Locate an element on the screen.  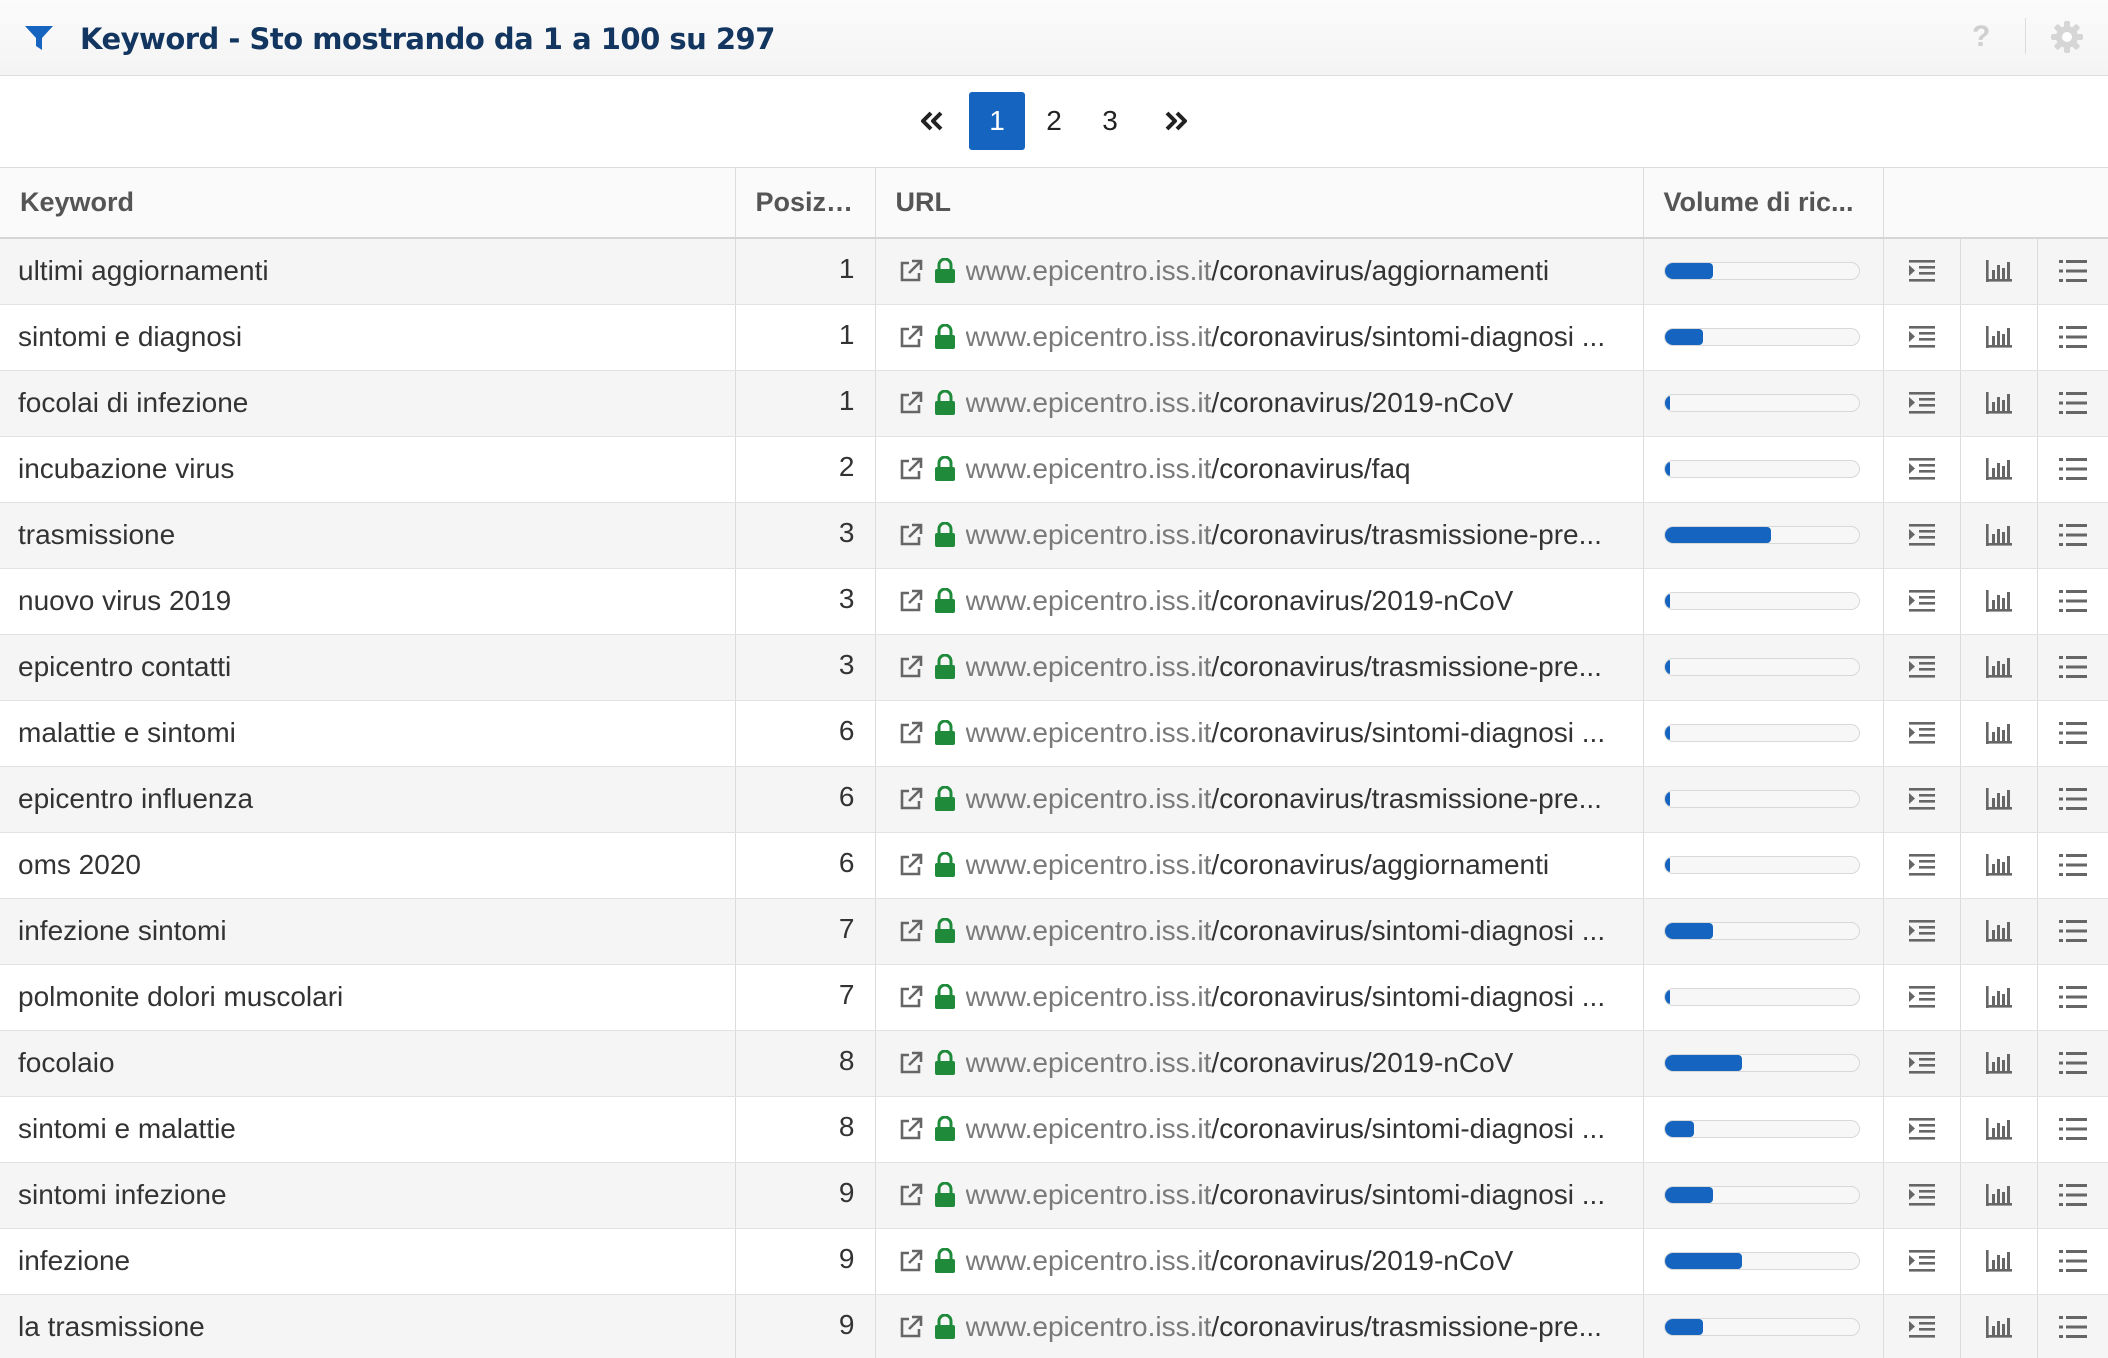
last-page-button is located at coordinates (1176, 121).